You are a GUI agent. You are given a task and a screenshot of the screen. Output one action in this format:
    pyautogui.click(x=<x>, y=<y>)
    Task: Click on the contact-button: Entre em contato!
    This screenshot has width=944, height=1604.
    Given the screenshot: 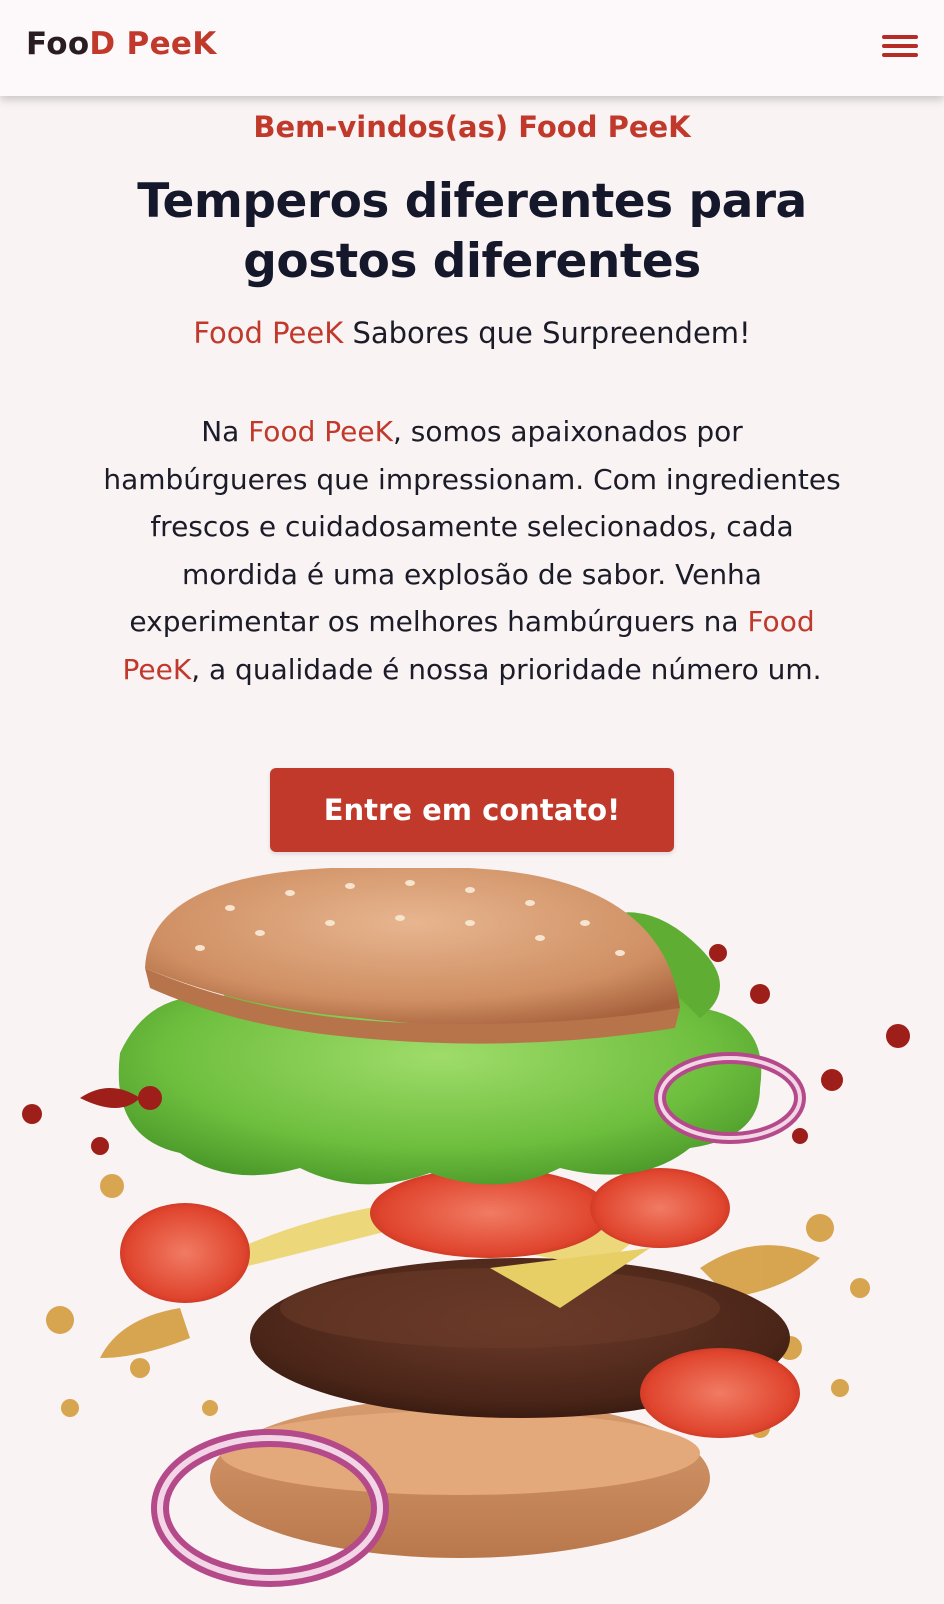 What is the action you would take?
    pyautogui.click(x=472, y=810)
    